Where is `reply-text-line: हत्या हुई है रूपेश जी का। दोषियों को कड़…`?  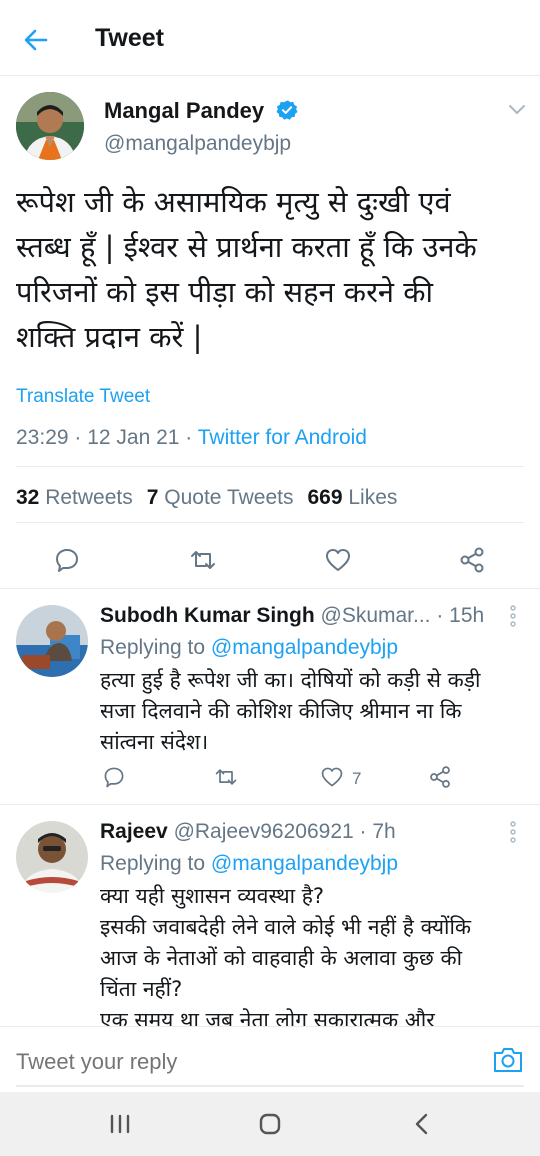
reply-text-line: हत्या हुई है रूपेश जी का। दोषियों को कड़… is located at coordinates (290, 680).